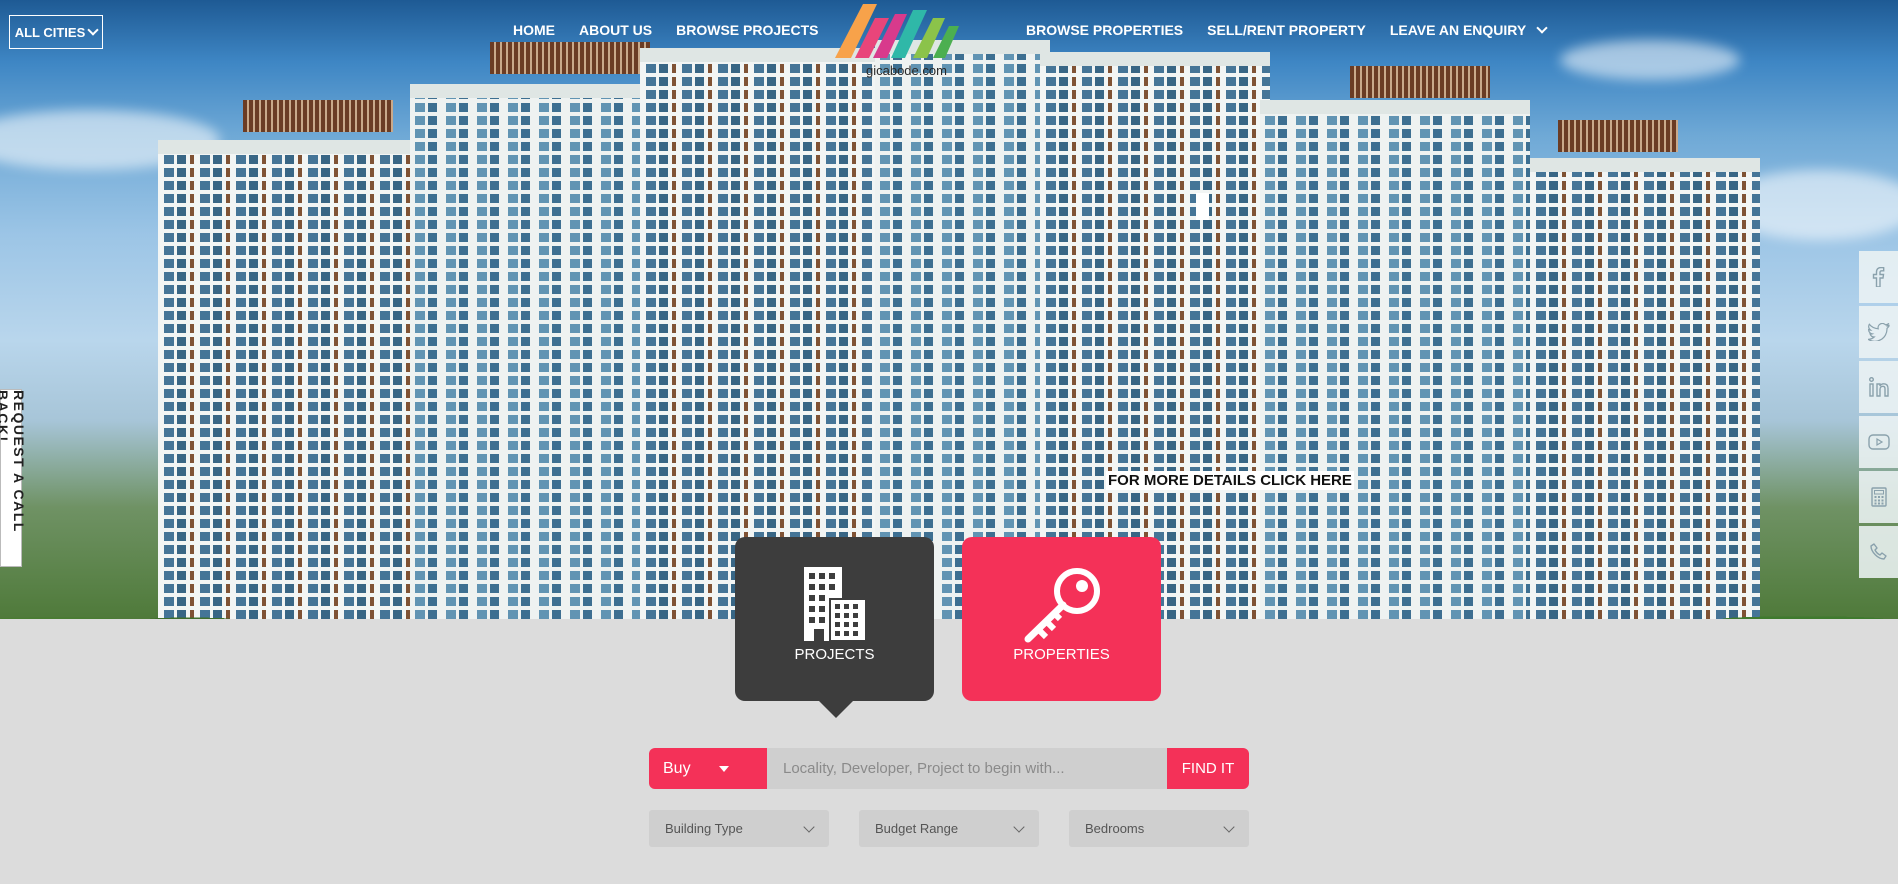 This screenshot has height=884, width=1898. I want to click on logo-text: gicabode.com, so click(906, 70).